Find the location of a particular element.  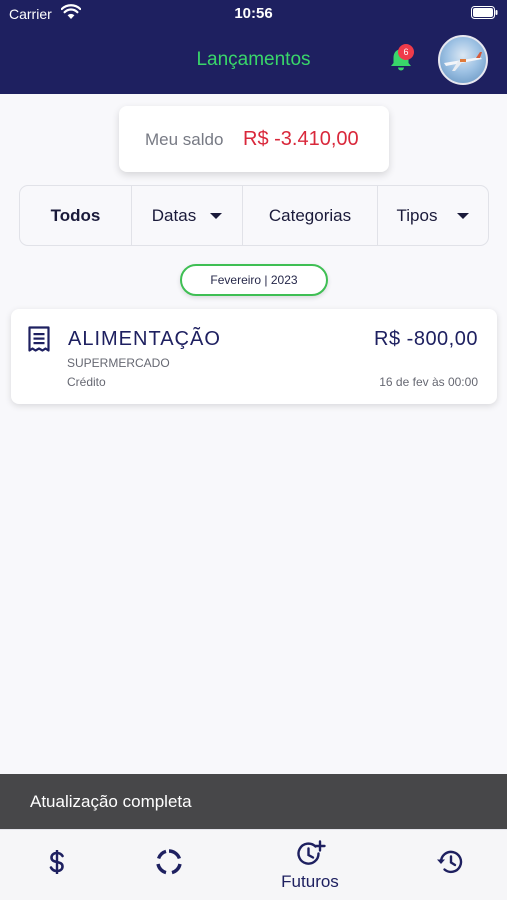

tab-futuros: Futuros is located at coordinates (310, 865).